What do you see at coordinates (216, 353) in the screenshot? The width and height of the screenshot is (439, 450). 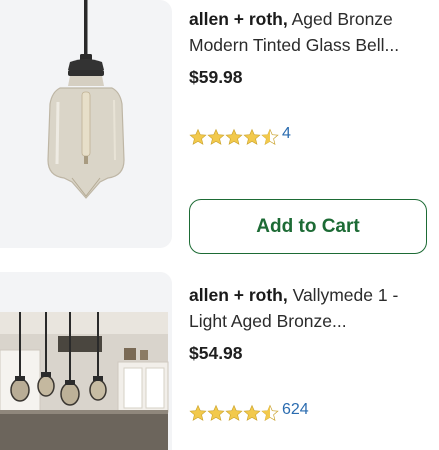 I see `product-price: $54.98` at bounding box center [216, 353].